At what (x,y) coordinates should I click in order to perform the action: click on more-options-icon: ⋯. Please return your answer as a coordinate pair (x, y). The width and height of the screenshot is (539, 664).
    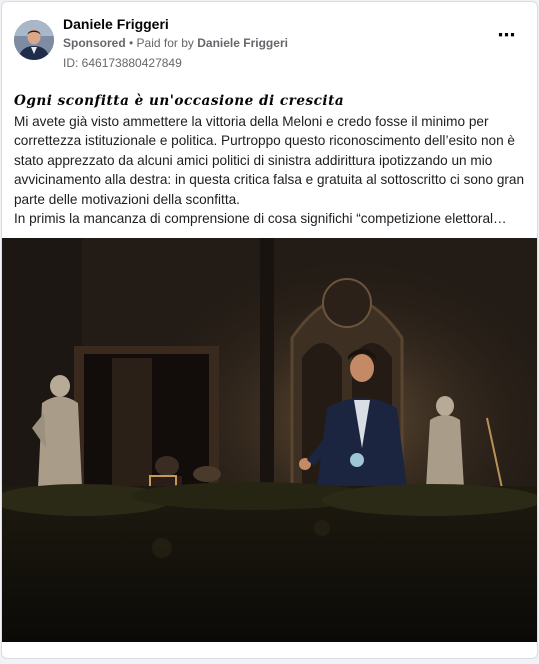
    Looking at the image, I should click on (506, 36).